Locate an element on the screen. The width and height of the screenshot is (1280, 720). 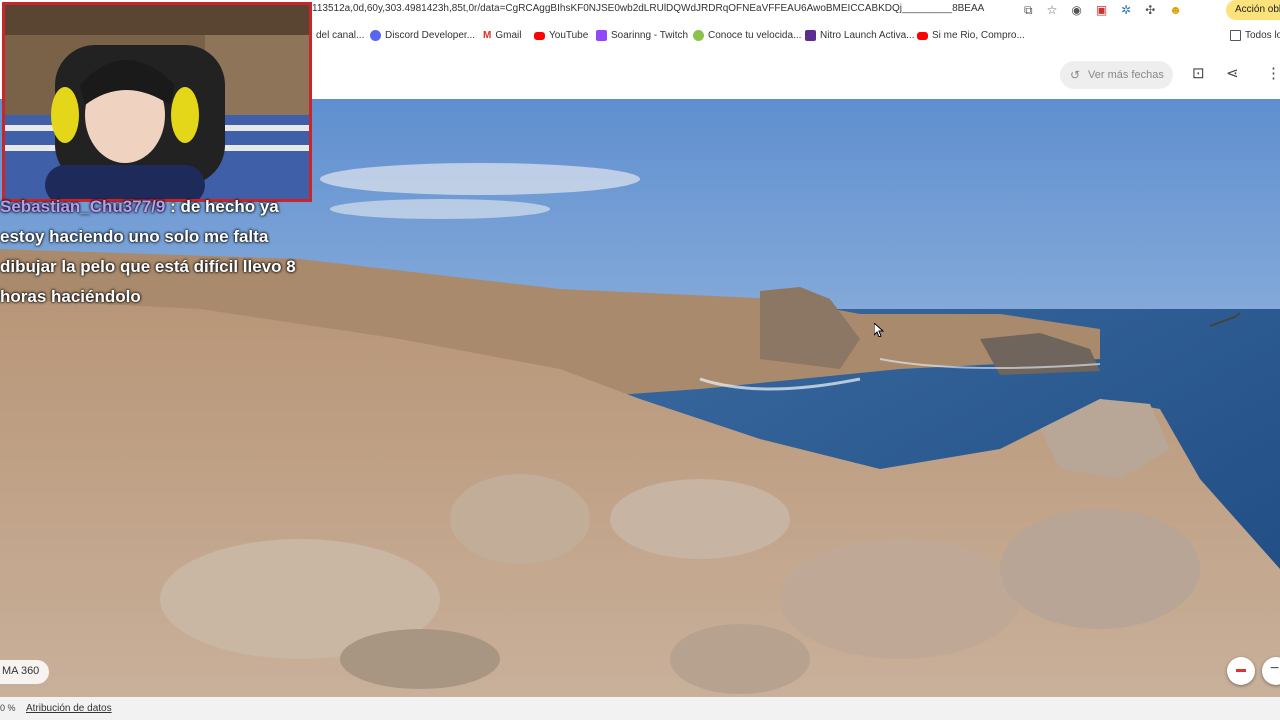
twitch-icon is located at coordinates (601, 35).